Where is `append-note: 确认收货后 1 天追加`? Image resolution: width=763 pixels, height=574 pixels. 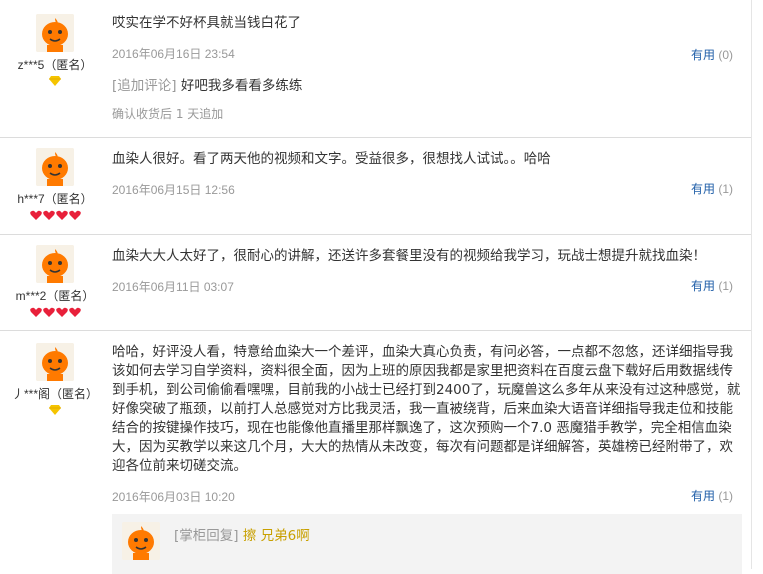
append-note: 确认收货后 1 天追加 is located at coordinates (168, 114).